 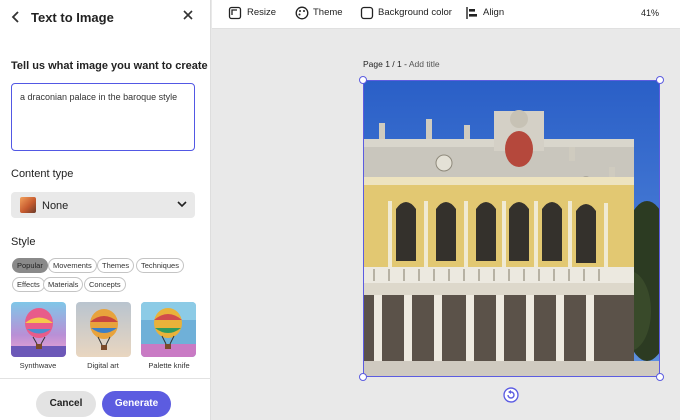 What do you see at coordinates (168, 329) in the screenshot?
I see `palette-knife-thumbnail` at bounding box center [168, 329].